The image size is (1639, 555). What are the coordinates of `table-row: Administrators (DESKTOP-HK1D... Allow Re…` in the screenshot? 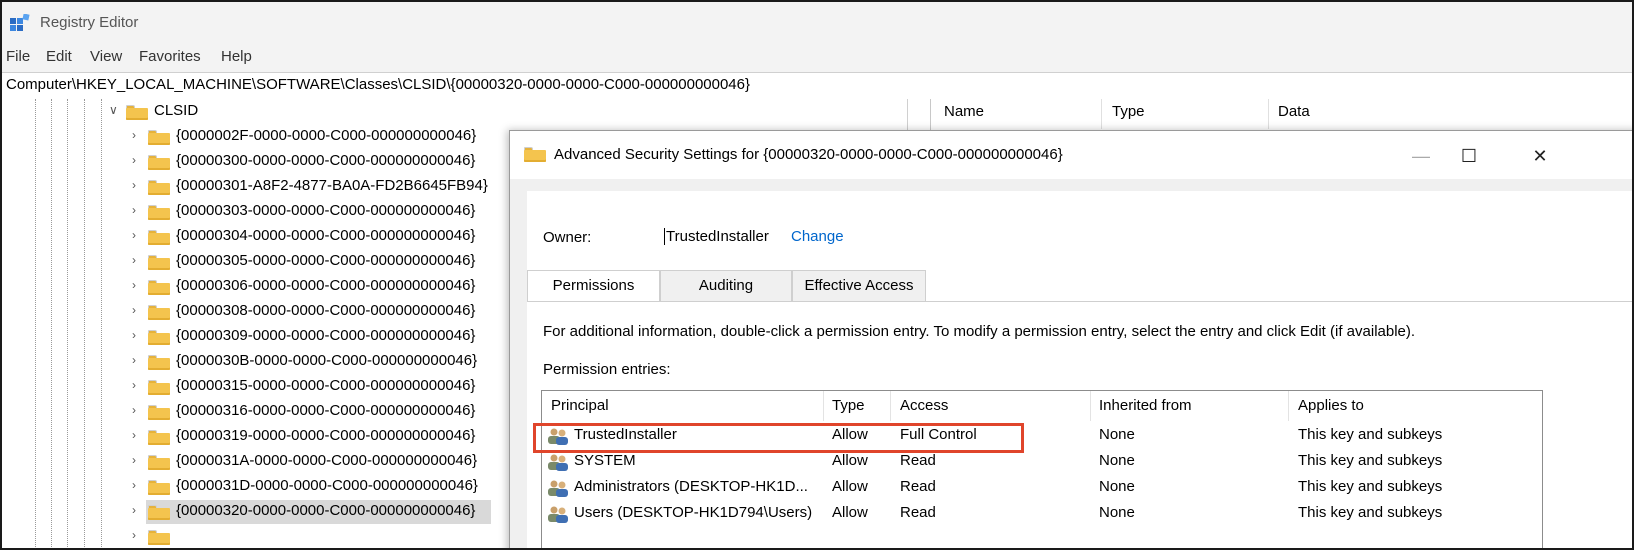 It's located at (1042, 488).